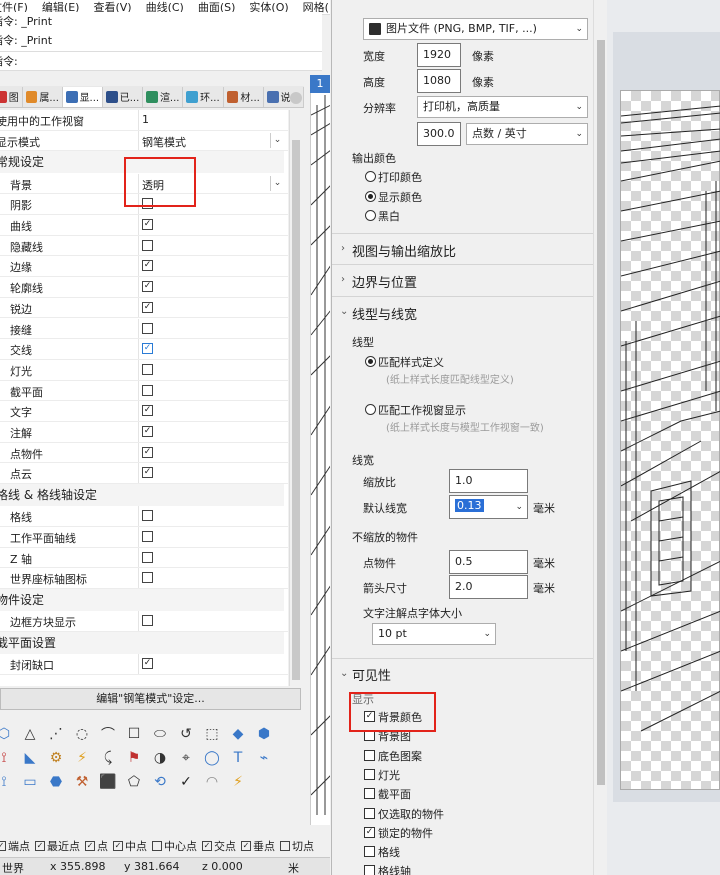 The image size is (720, 875). What do you see at coordinates (404, 250) in the screenshot?
I see `section-view-scale: 视图与输出缩放比` at bounding box center [404, 250].